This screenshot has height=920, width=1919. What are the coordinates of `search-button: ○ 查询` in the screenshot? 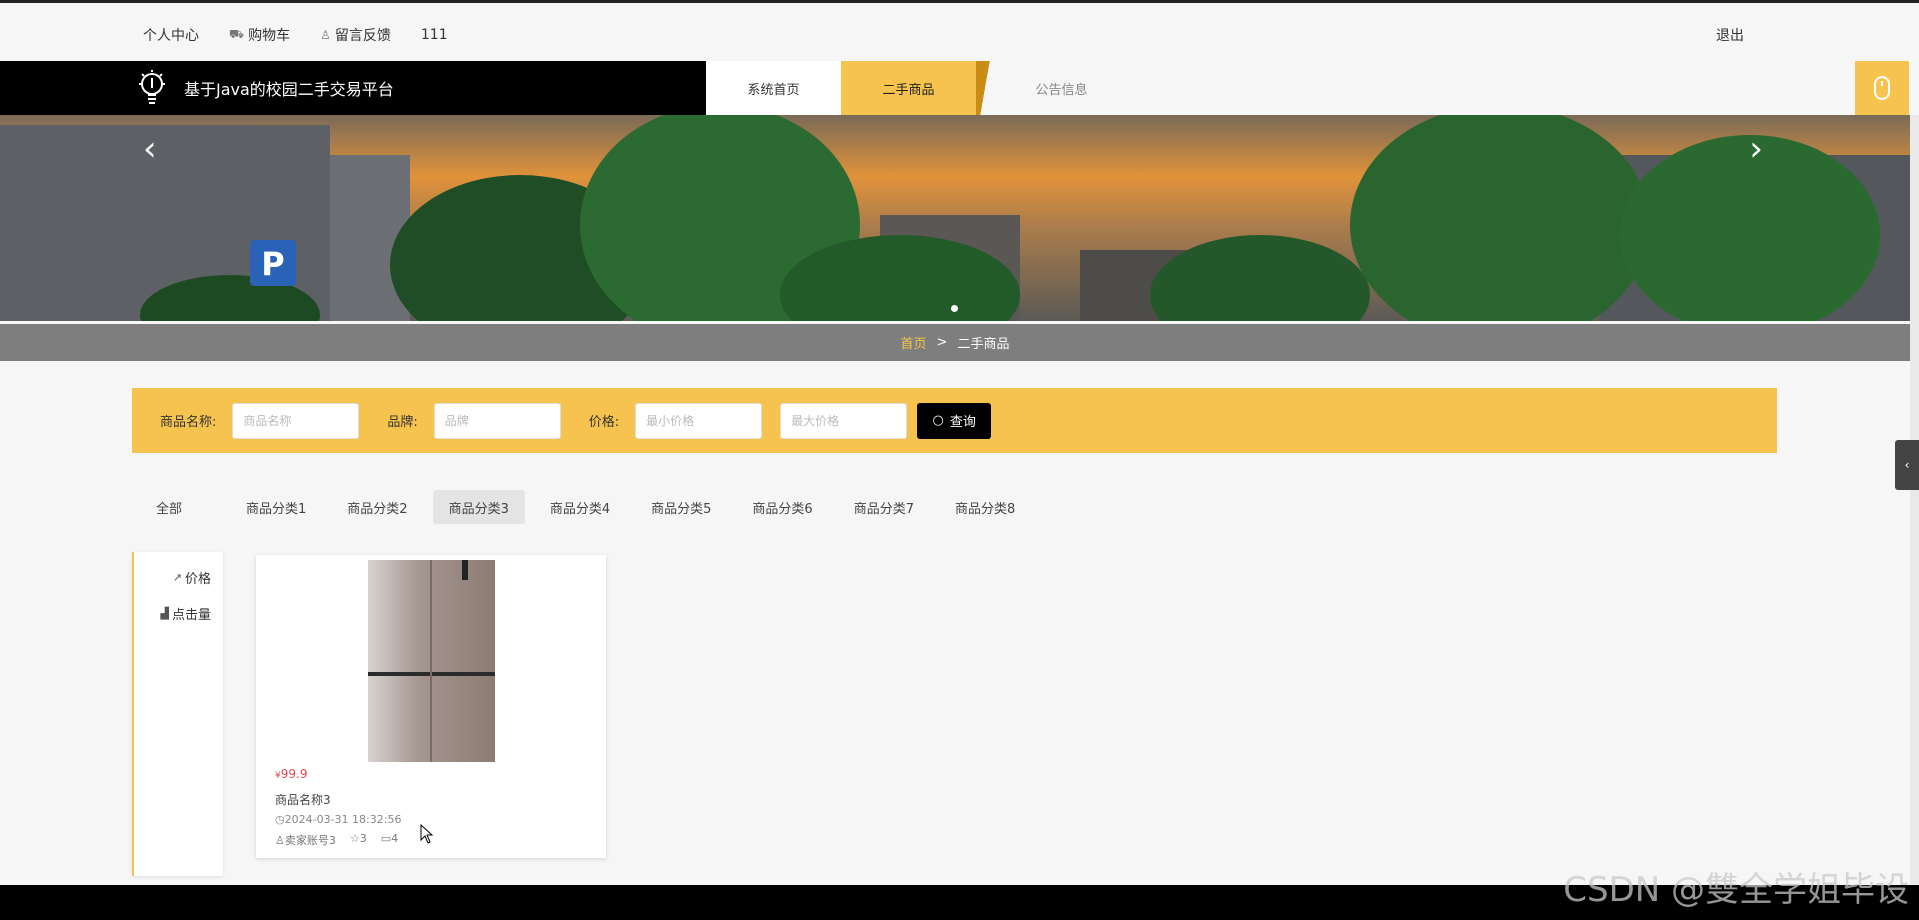 It's located at (954, 420).